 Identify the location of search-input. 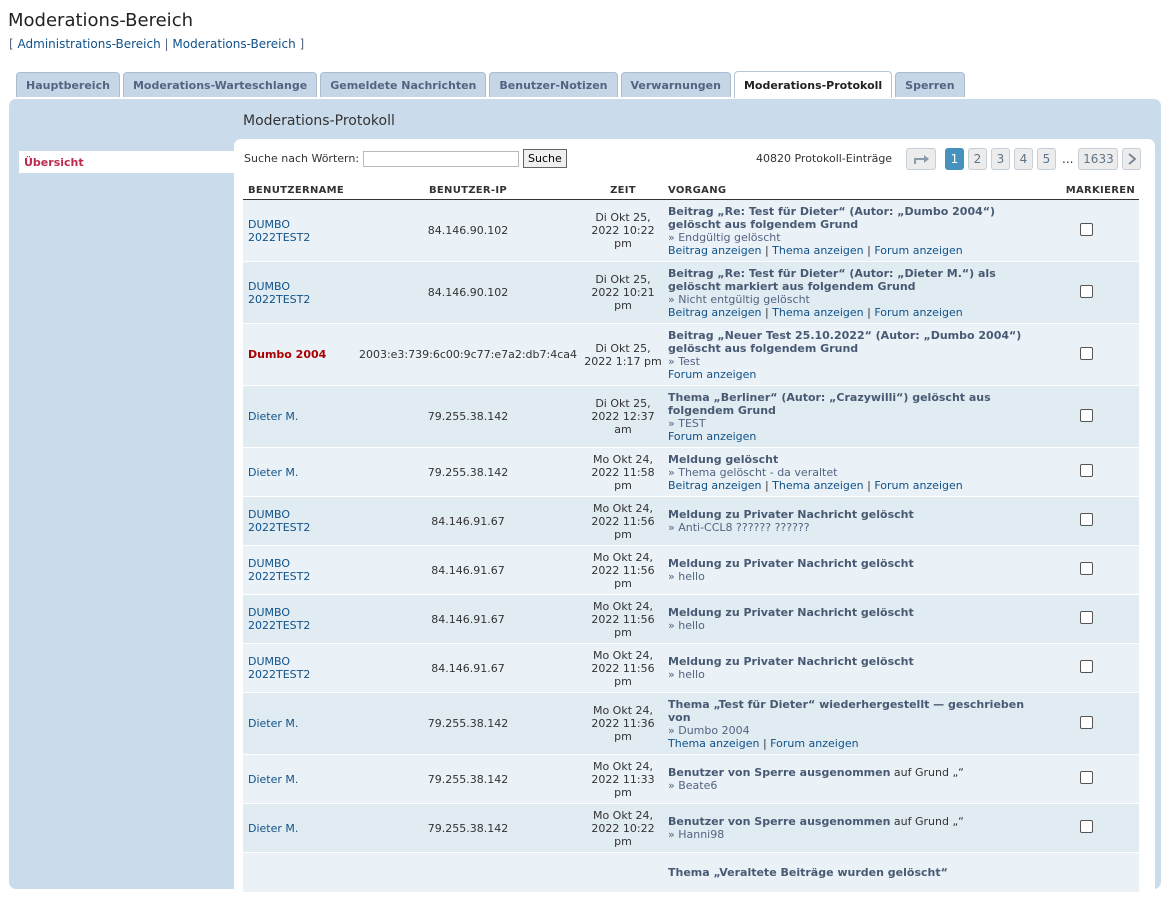
(441, 158).